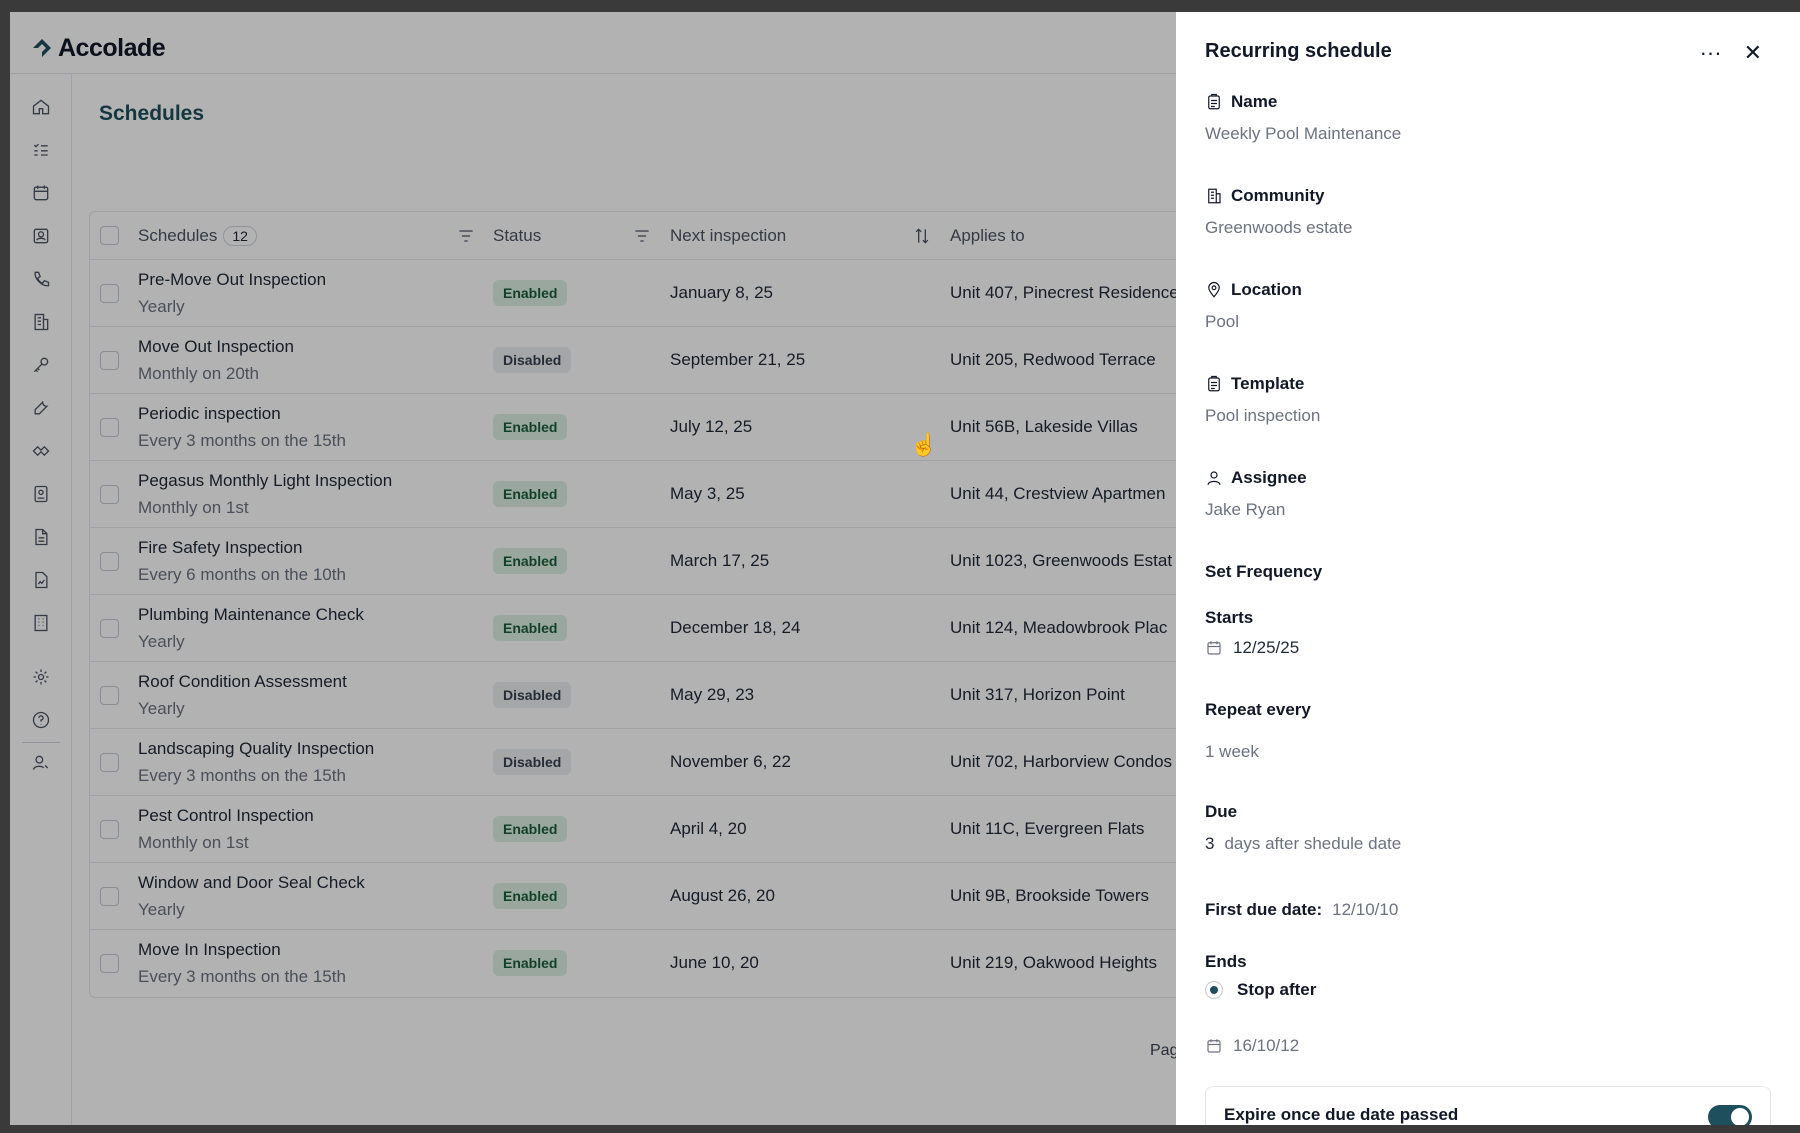 This screenshot has height=1133, width=1800. Describe the element at coordinates (1214, 478) in the screenshot. I see `user-icon` at that location.